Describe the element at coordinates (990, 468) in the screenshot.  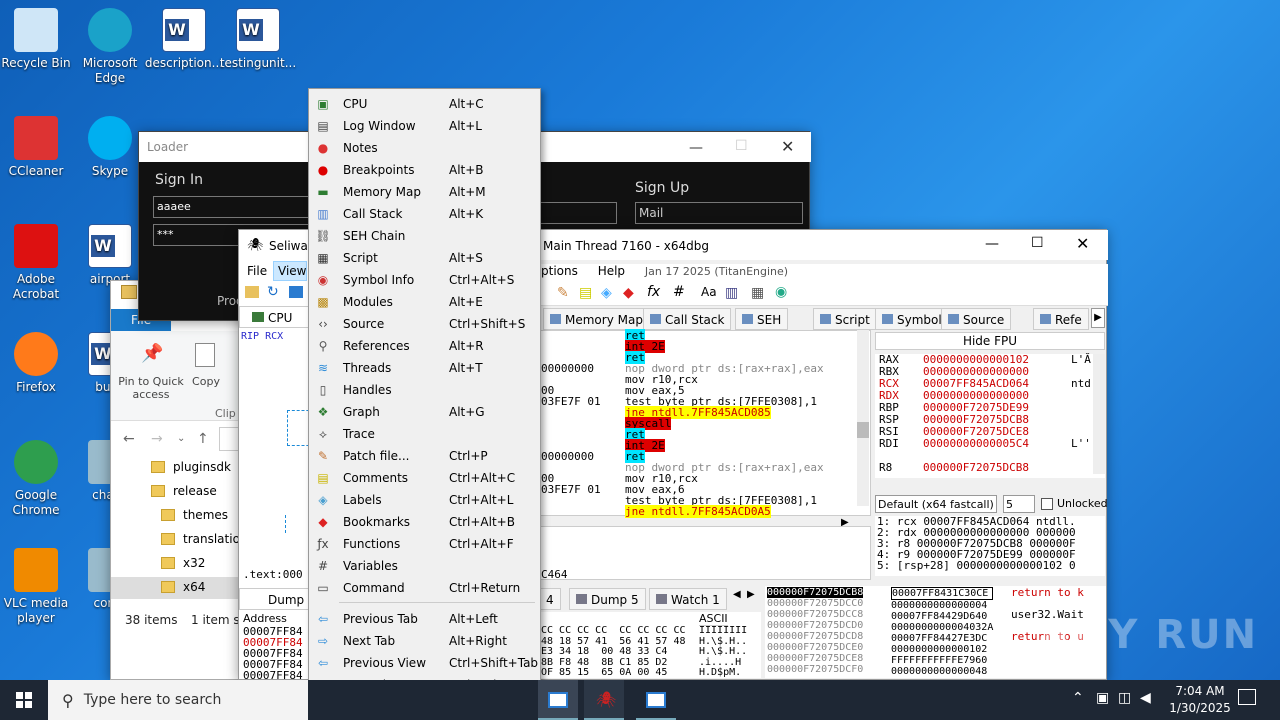
I see `register-row: R8 000000F72075DCB8` at that location.